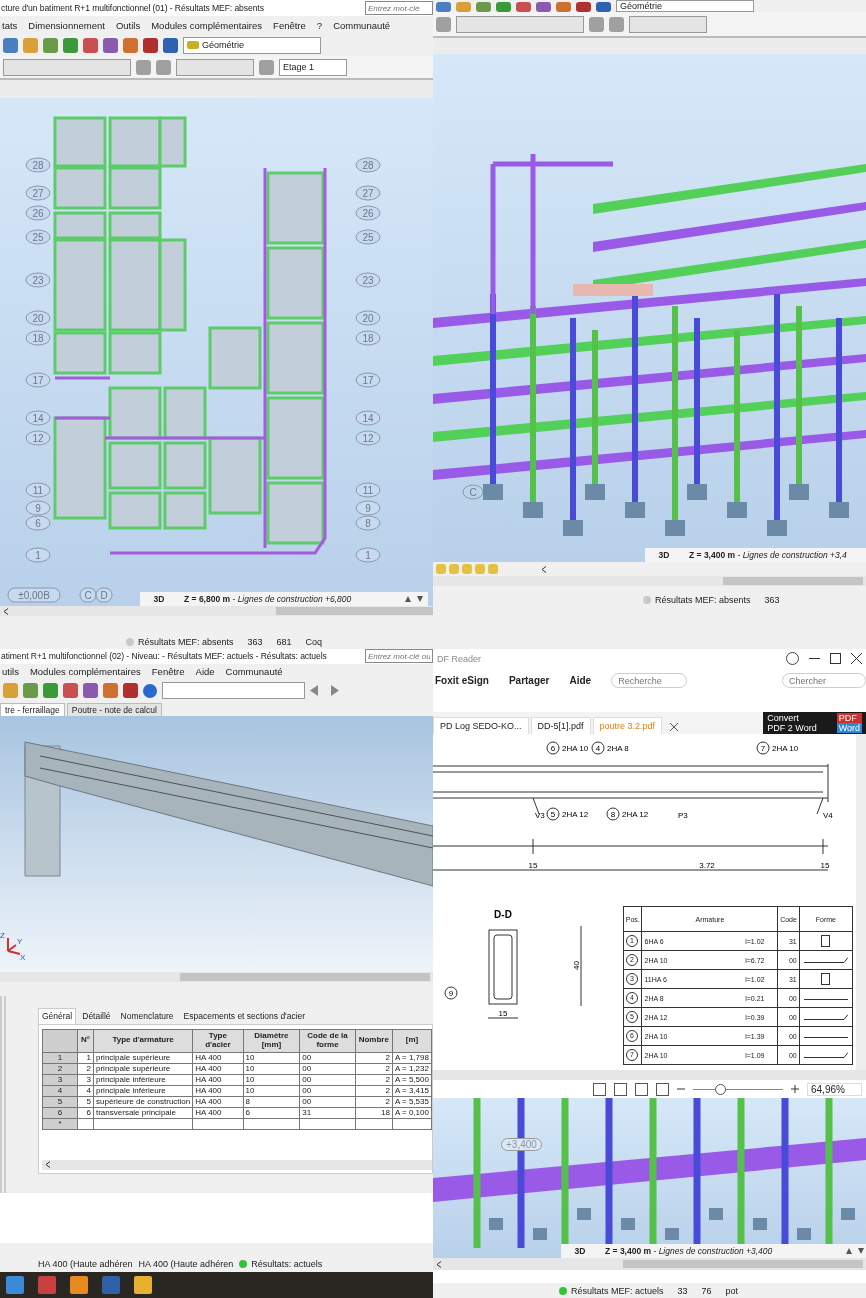 The height and width of the screenshot is (1298, 866). What do you see at coordinates (10, 672) in the screenshot?
I see `menu-item: utils` at bounding box center [10, 672].